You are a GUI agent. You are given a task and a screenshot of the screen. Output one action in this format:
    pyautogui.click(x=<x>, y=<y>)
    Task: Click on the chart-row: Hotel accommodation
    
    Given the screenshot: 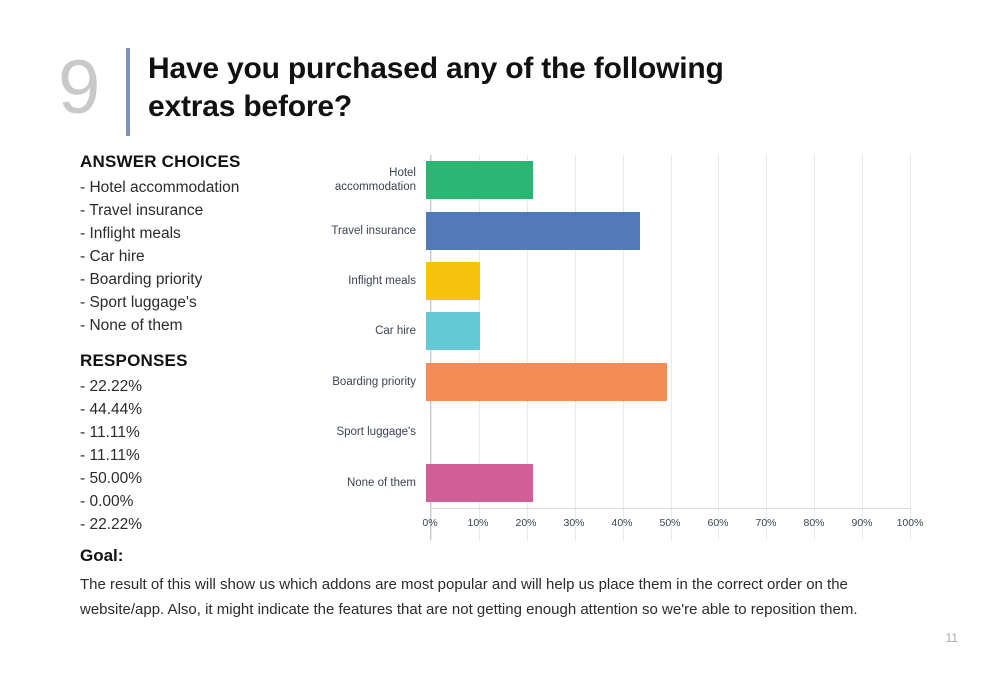 What is the action you would take?
    pyautogui.click(x=619, y=180)
    